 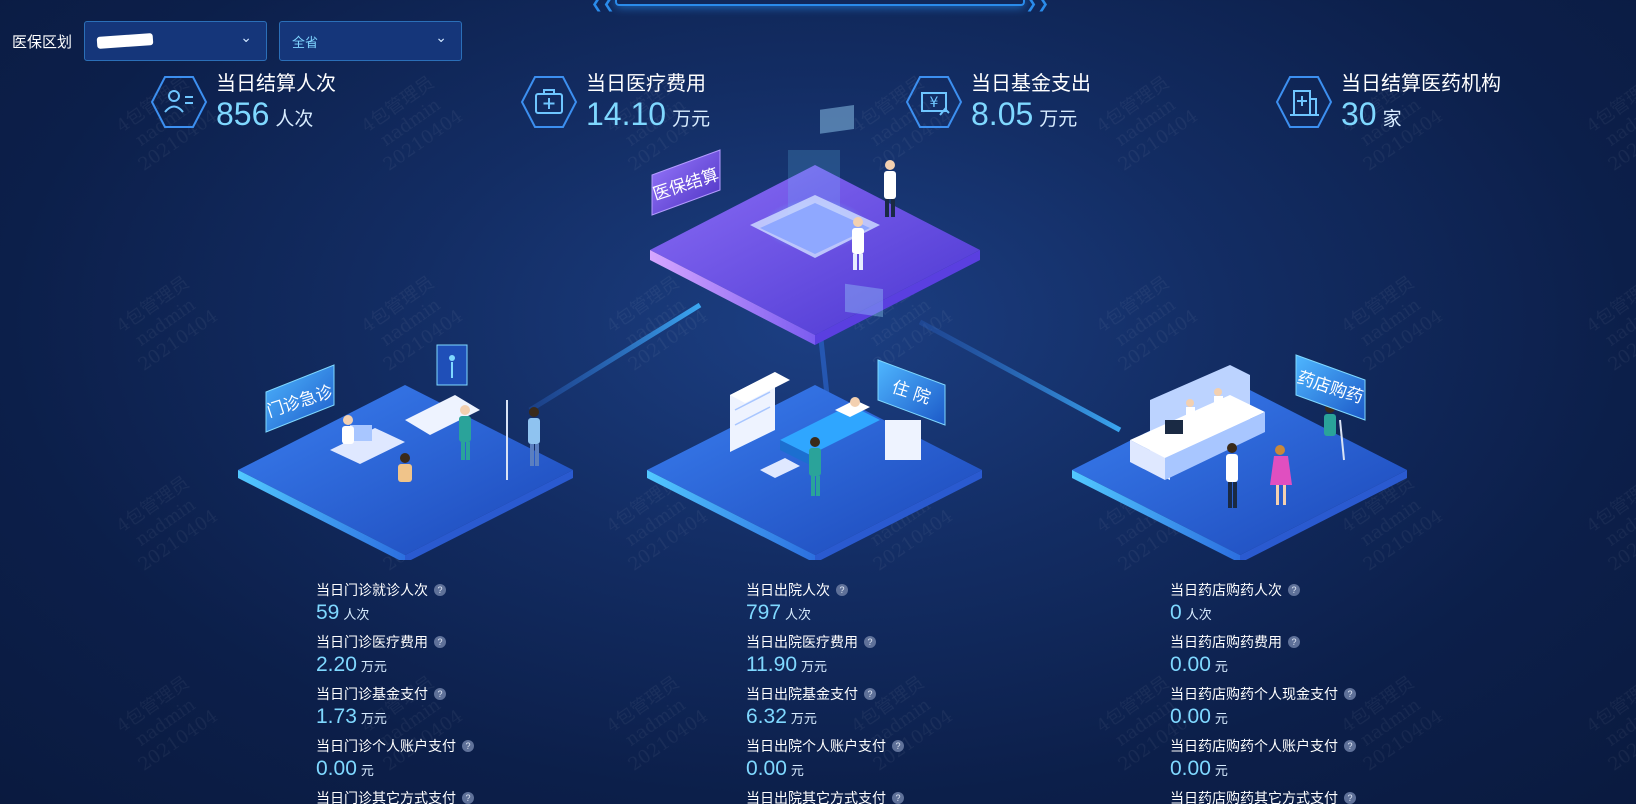 I want to click on stat-item: 当日药店购药其它方式支付?, so click(x=1263, y=796).